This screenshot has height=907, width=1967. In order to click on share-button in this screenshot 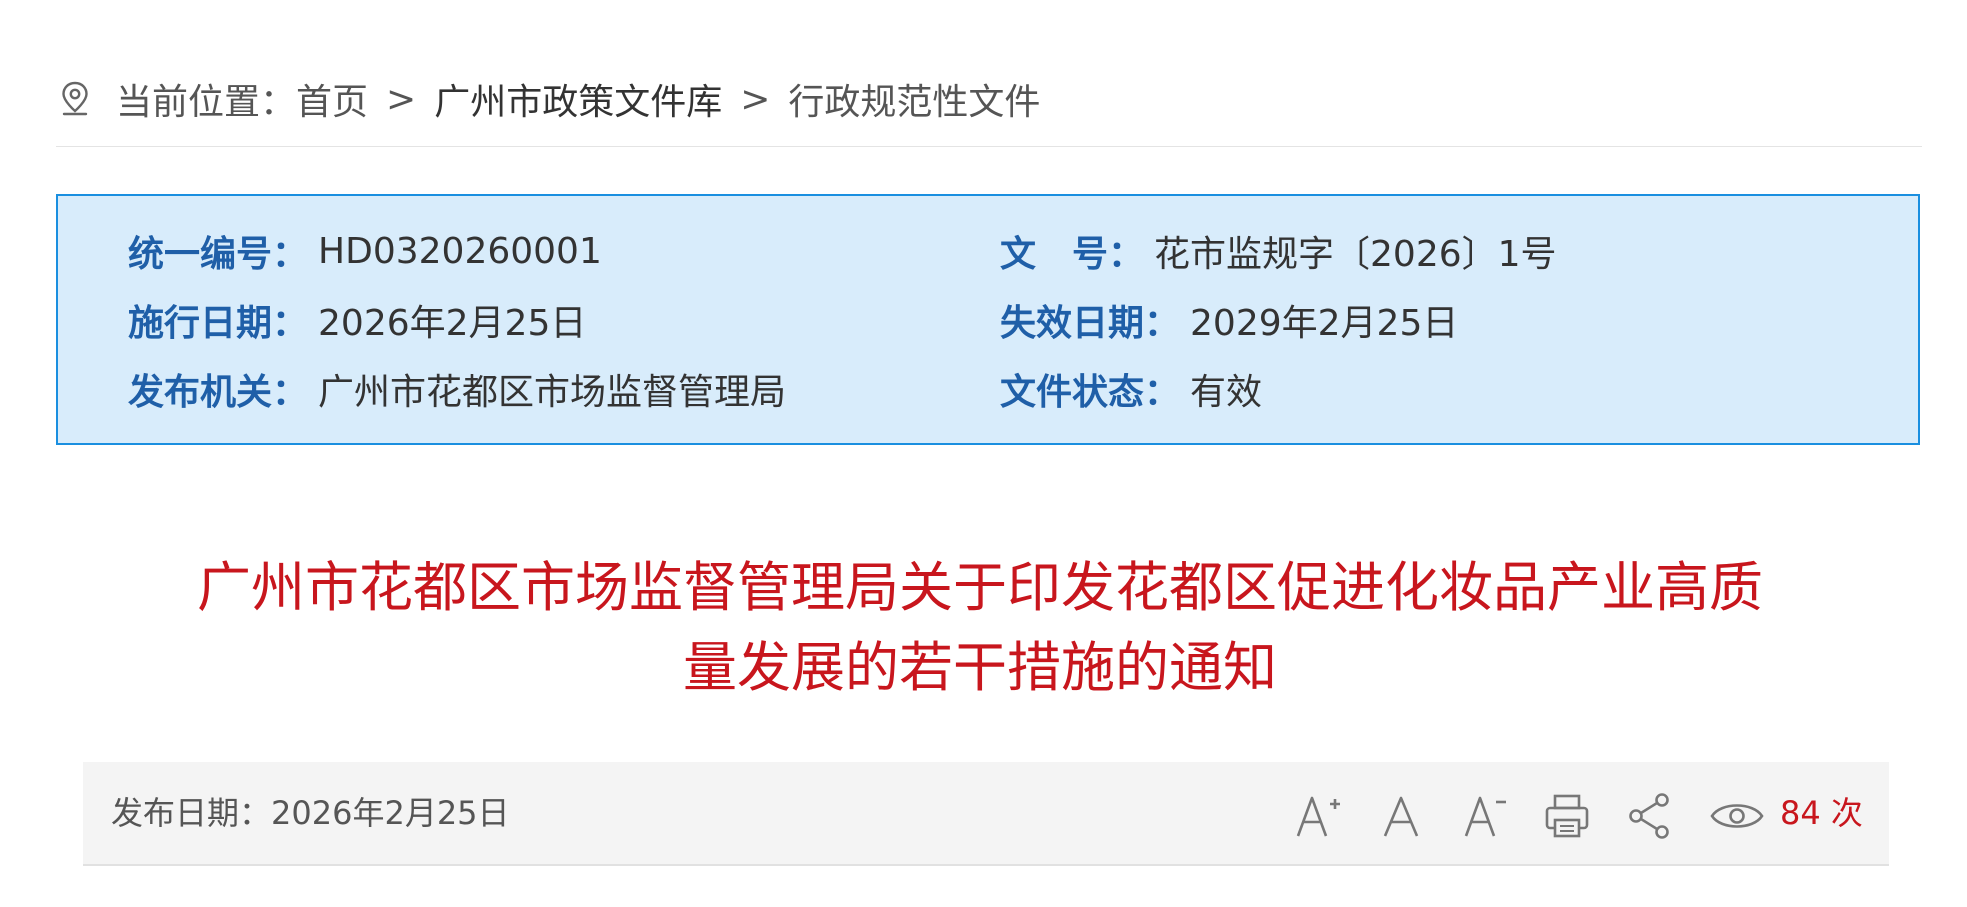, I will do `click(1650, 816)`.